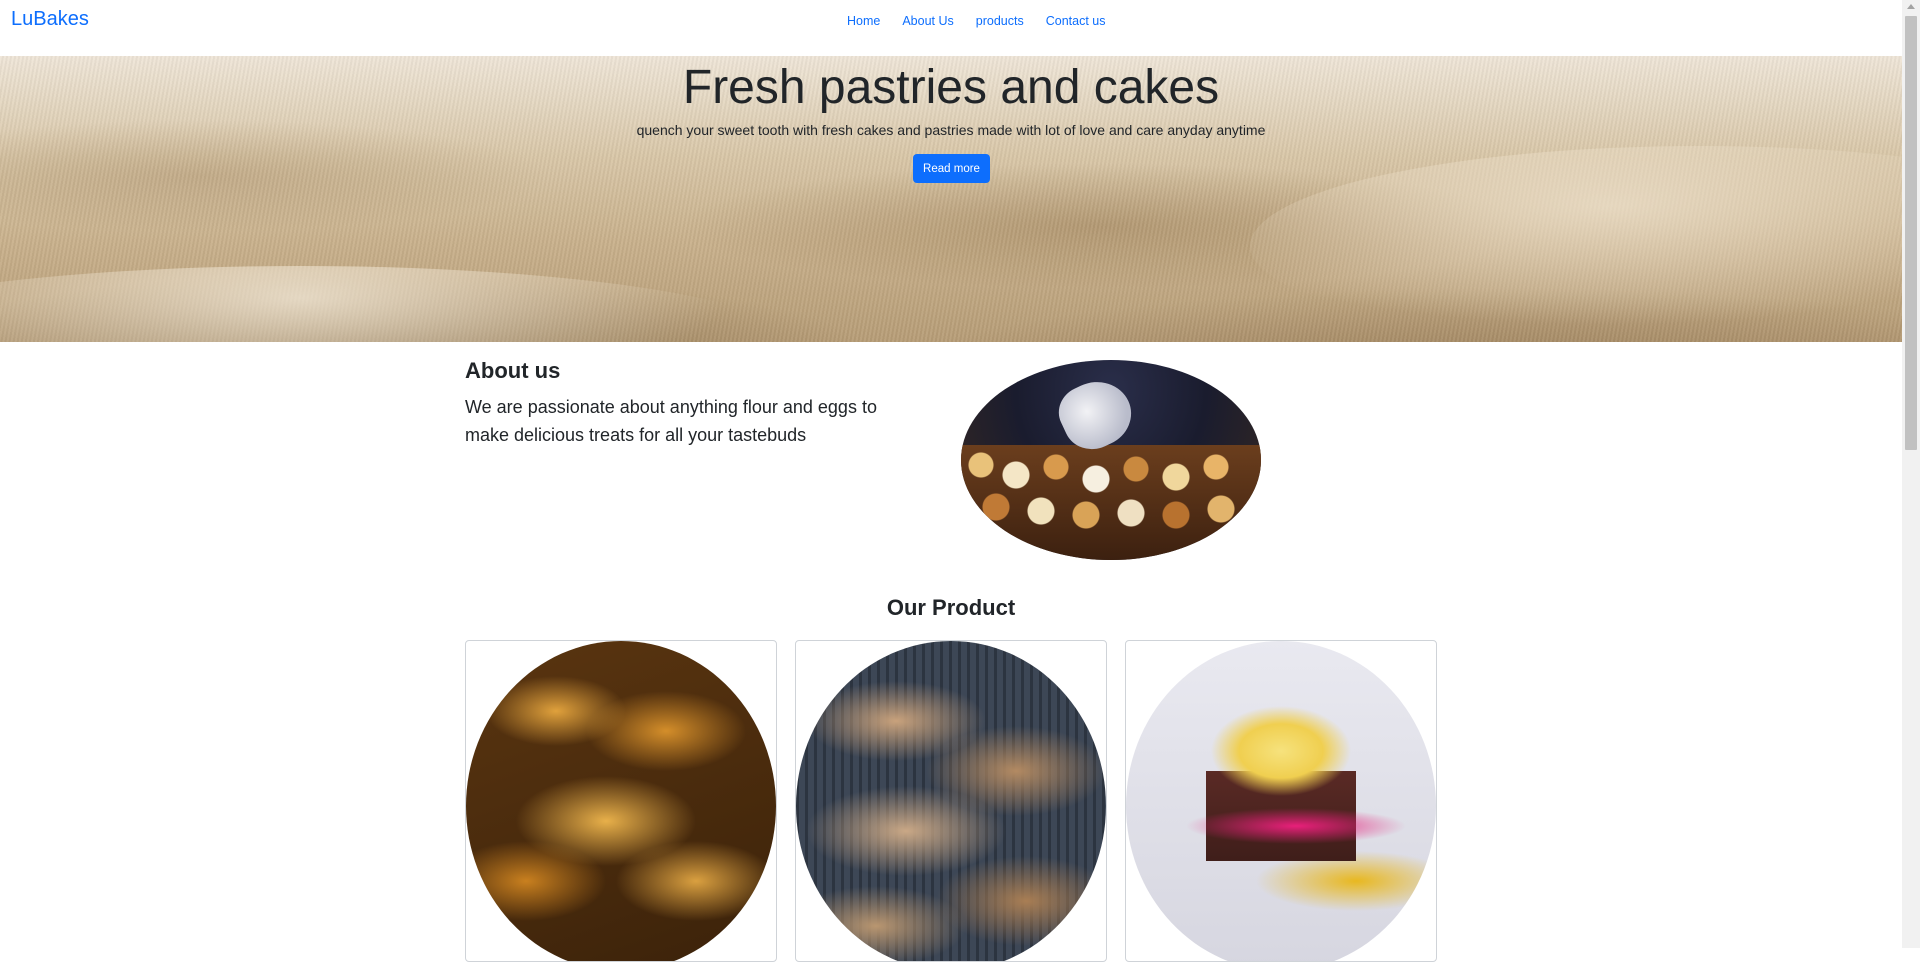 This screenshot has height=962, width=1920. What do you see at coordinates (1911, 6) in the screenshot?
I see `scroll-up-arrow-icon` at bounding box center [1911, 6].